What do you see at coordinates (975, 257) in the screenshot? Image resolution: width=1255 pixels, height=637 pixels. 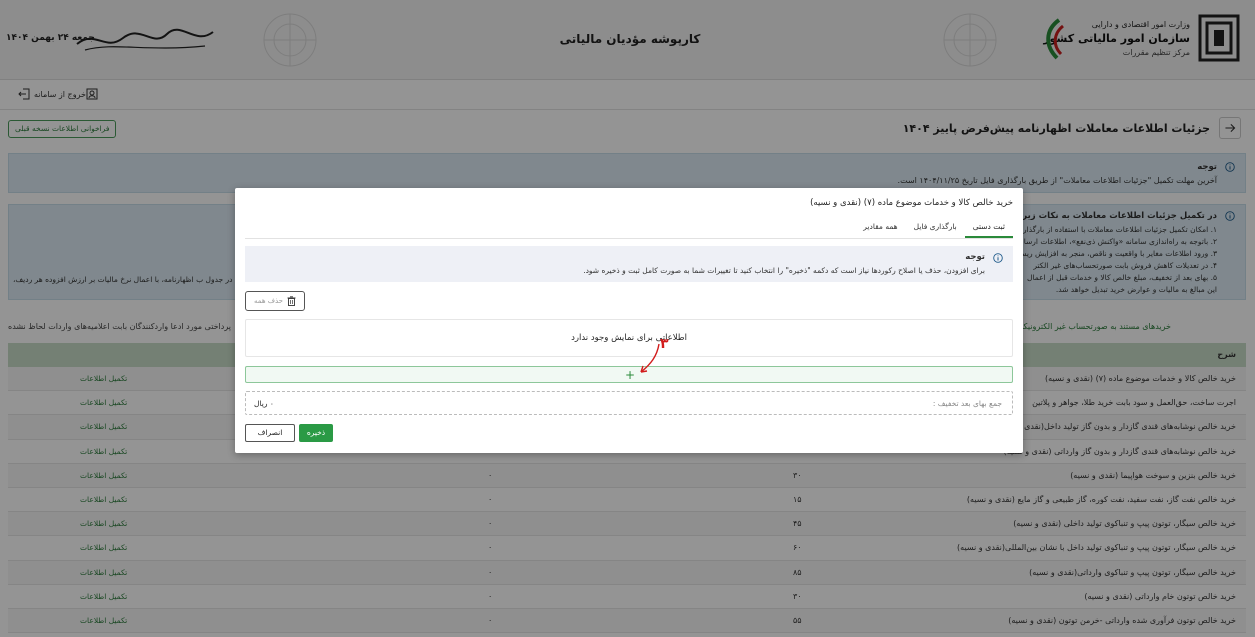 I see `modal-notice-title: توجه` at bounding box center [975, 257].